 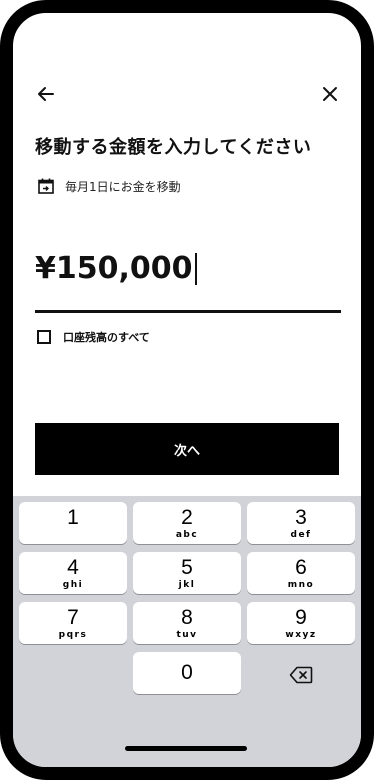 What do you see at coordinates (73, 567) in the screenshot?
I see `key-number: 4` at bounding box center [73, 567].